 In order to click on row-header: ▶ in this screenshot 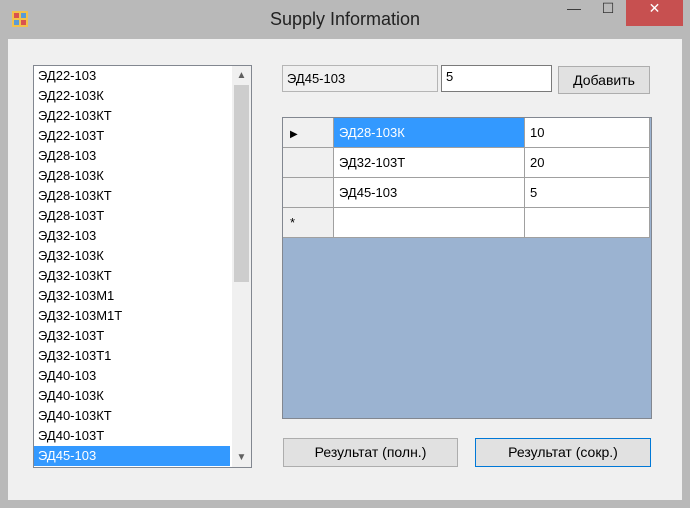, I will do `click(308, 133)`.